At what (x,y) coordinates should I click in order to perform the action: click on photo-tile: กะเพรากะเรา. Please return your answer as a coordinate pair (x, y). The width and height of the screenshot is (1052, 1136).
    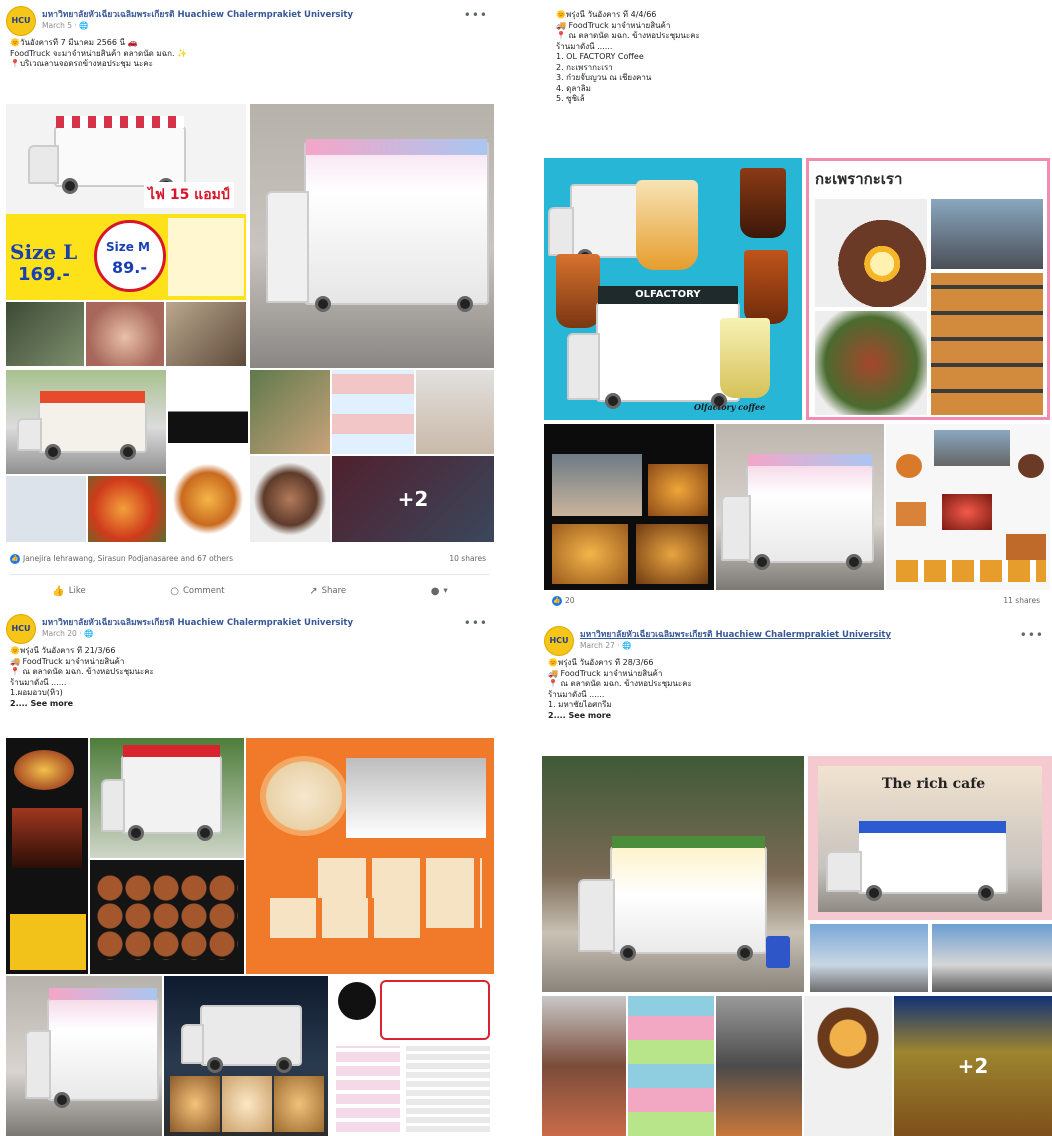
    Looking at the image, I should click on (928, 289).